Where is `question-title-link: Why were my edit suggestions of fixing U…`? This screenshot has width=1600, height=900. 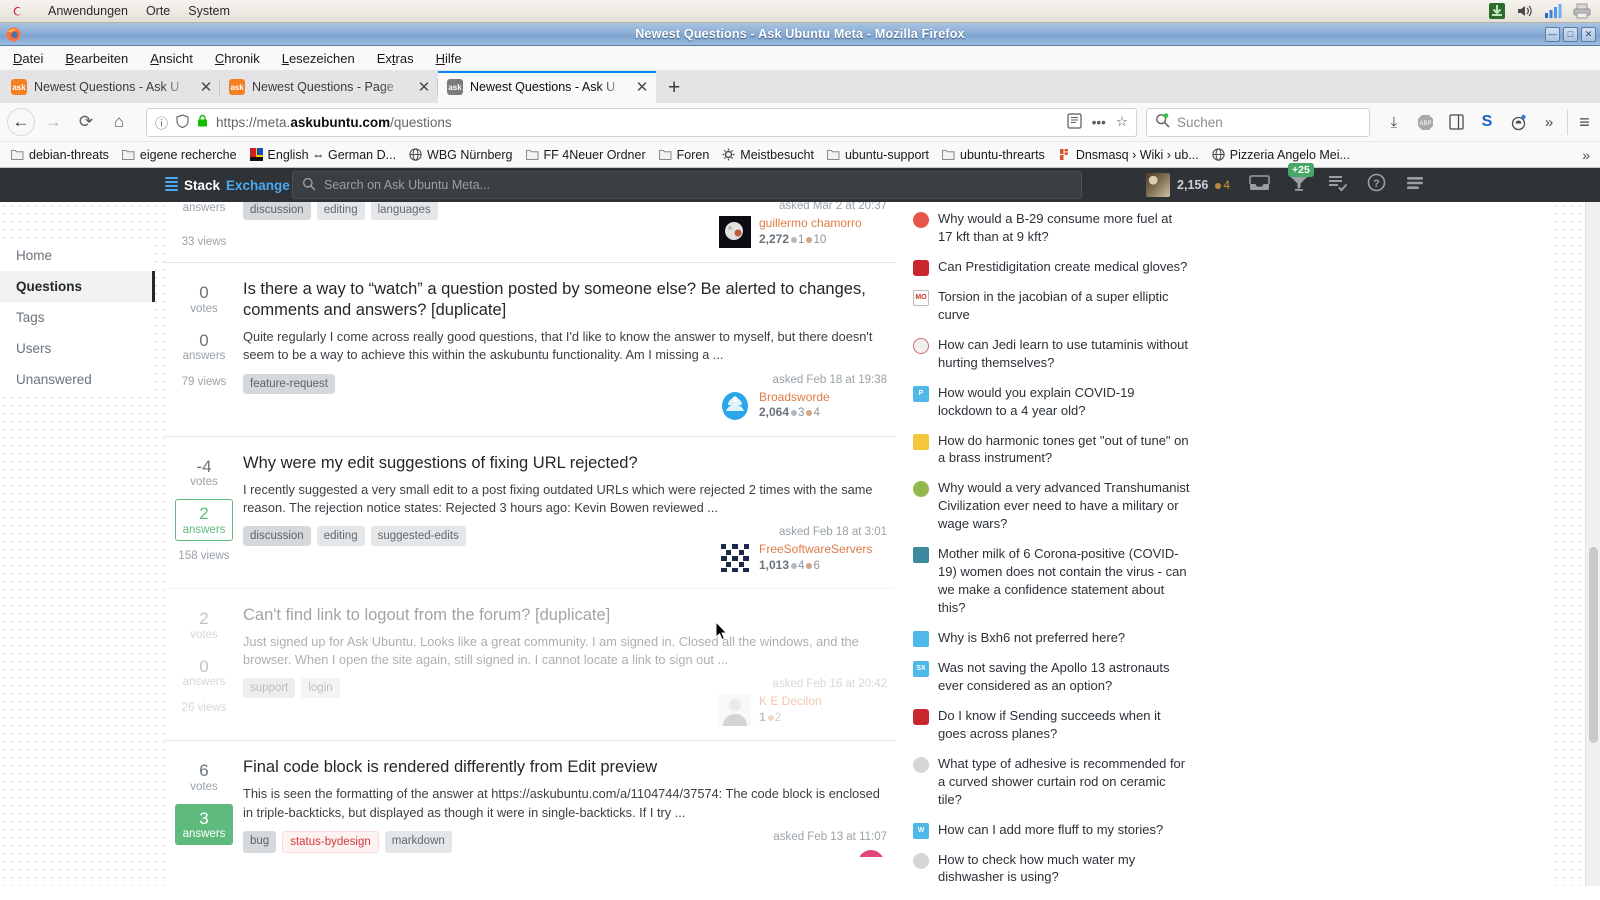 question-title-link: Why were my edit suggestions of fixing U… is located at coordinates (565, 463).